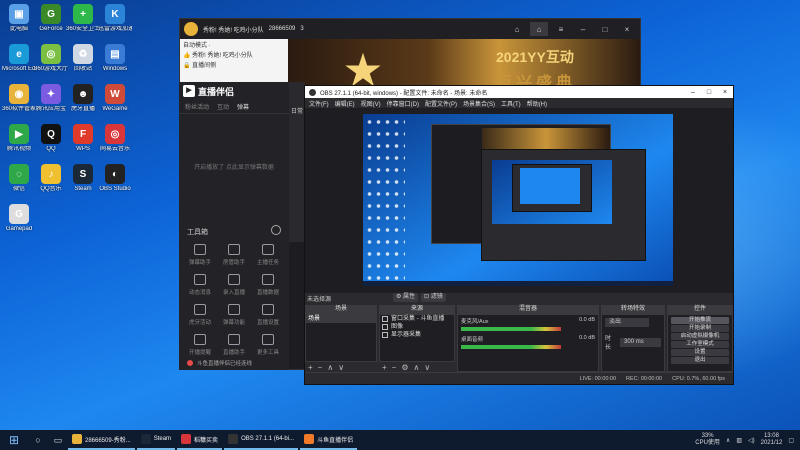 Image resolution: width=800 pixels, height=450 pixels. Describe the element at coordinates (19, 138) in the screenshot. I see `desktop-icon: ▶ 腾讯视频` at that location.